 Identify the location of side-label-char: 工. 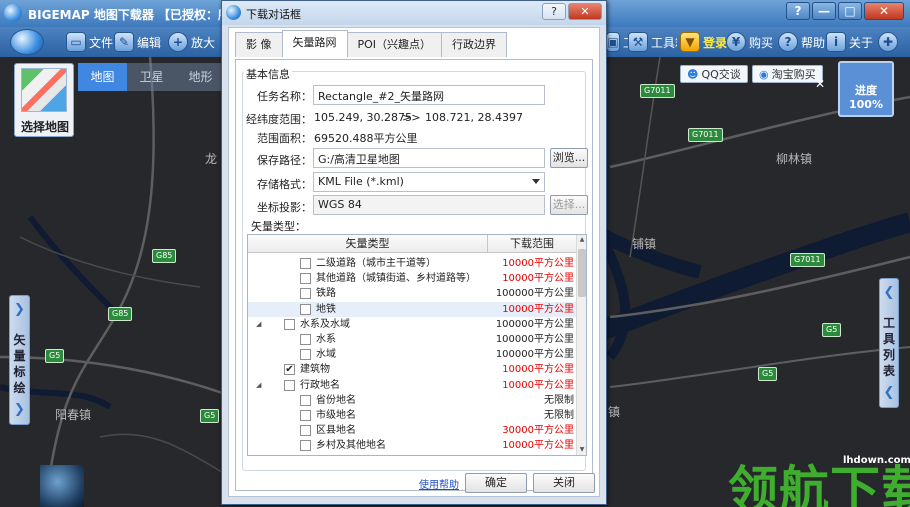
(888, 323).